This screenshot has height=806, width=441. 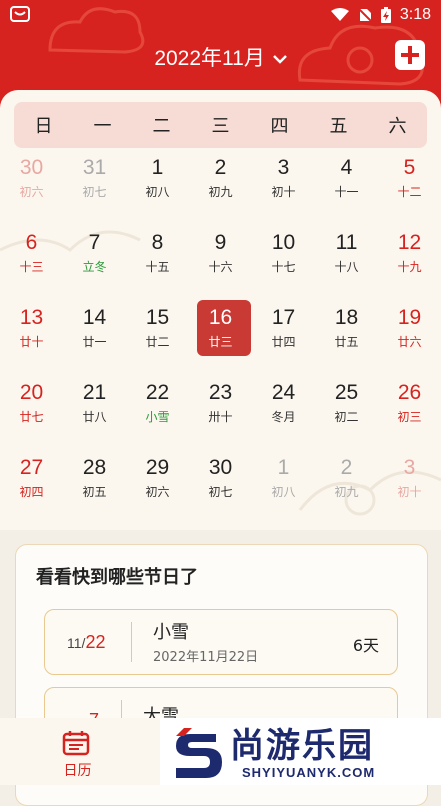 What do you see at coordinates (220, 262) in the screenshot?
I see `day-cell: 9 十六` at bounding box center [220, 262].